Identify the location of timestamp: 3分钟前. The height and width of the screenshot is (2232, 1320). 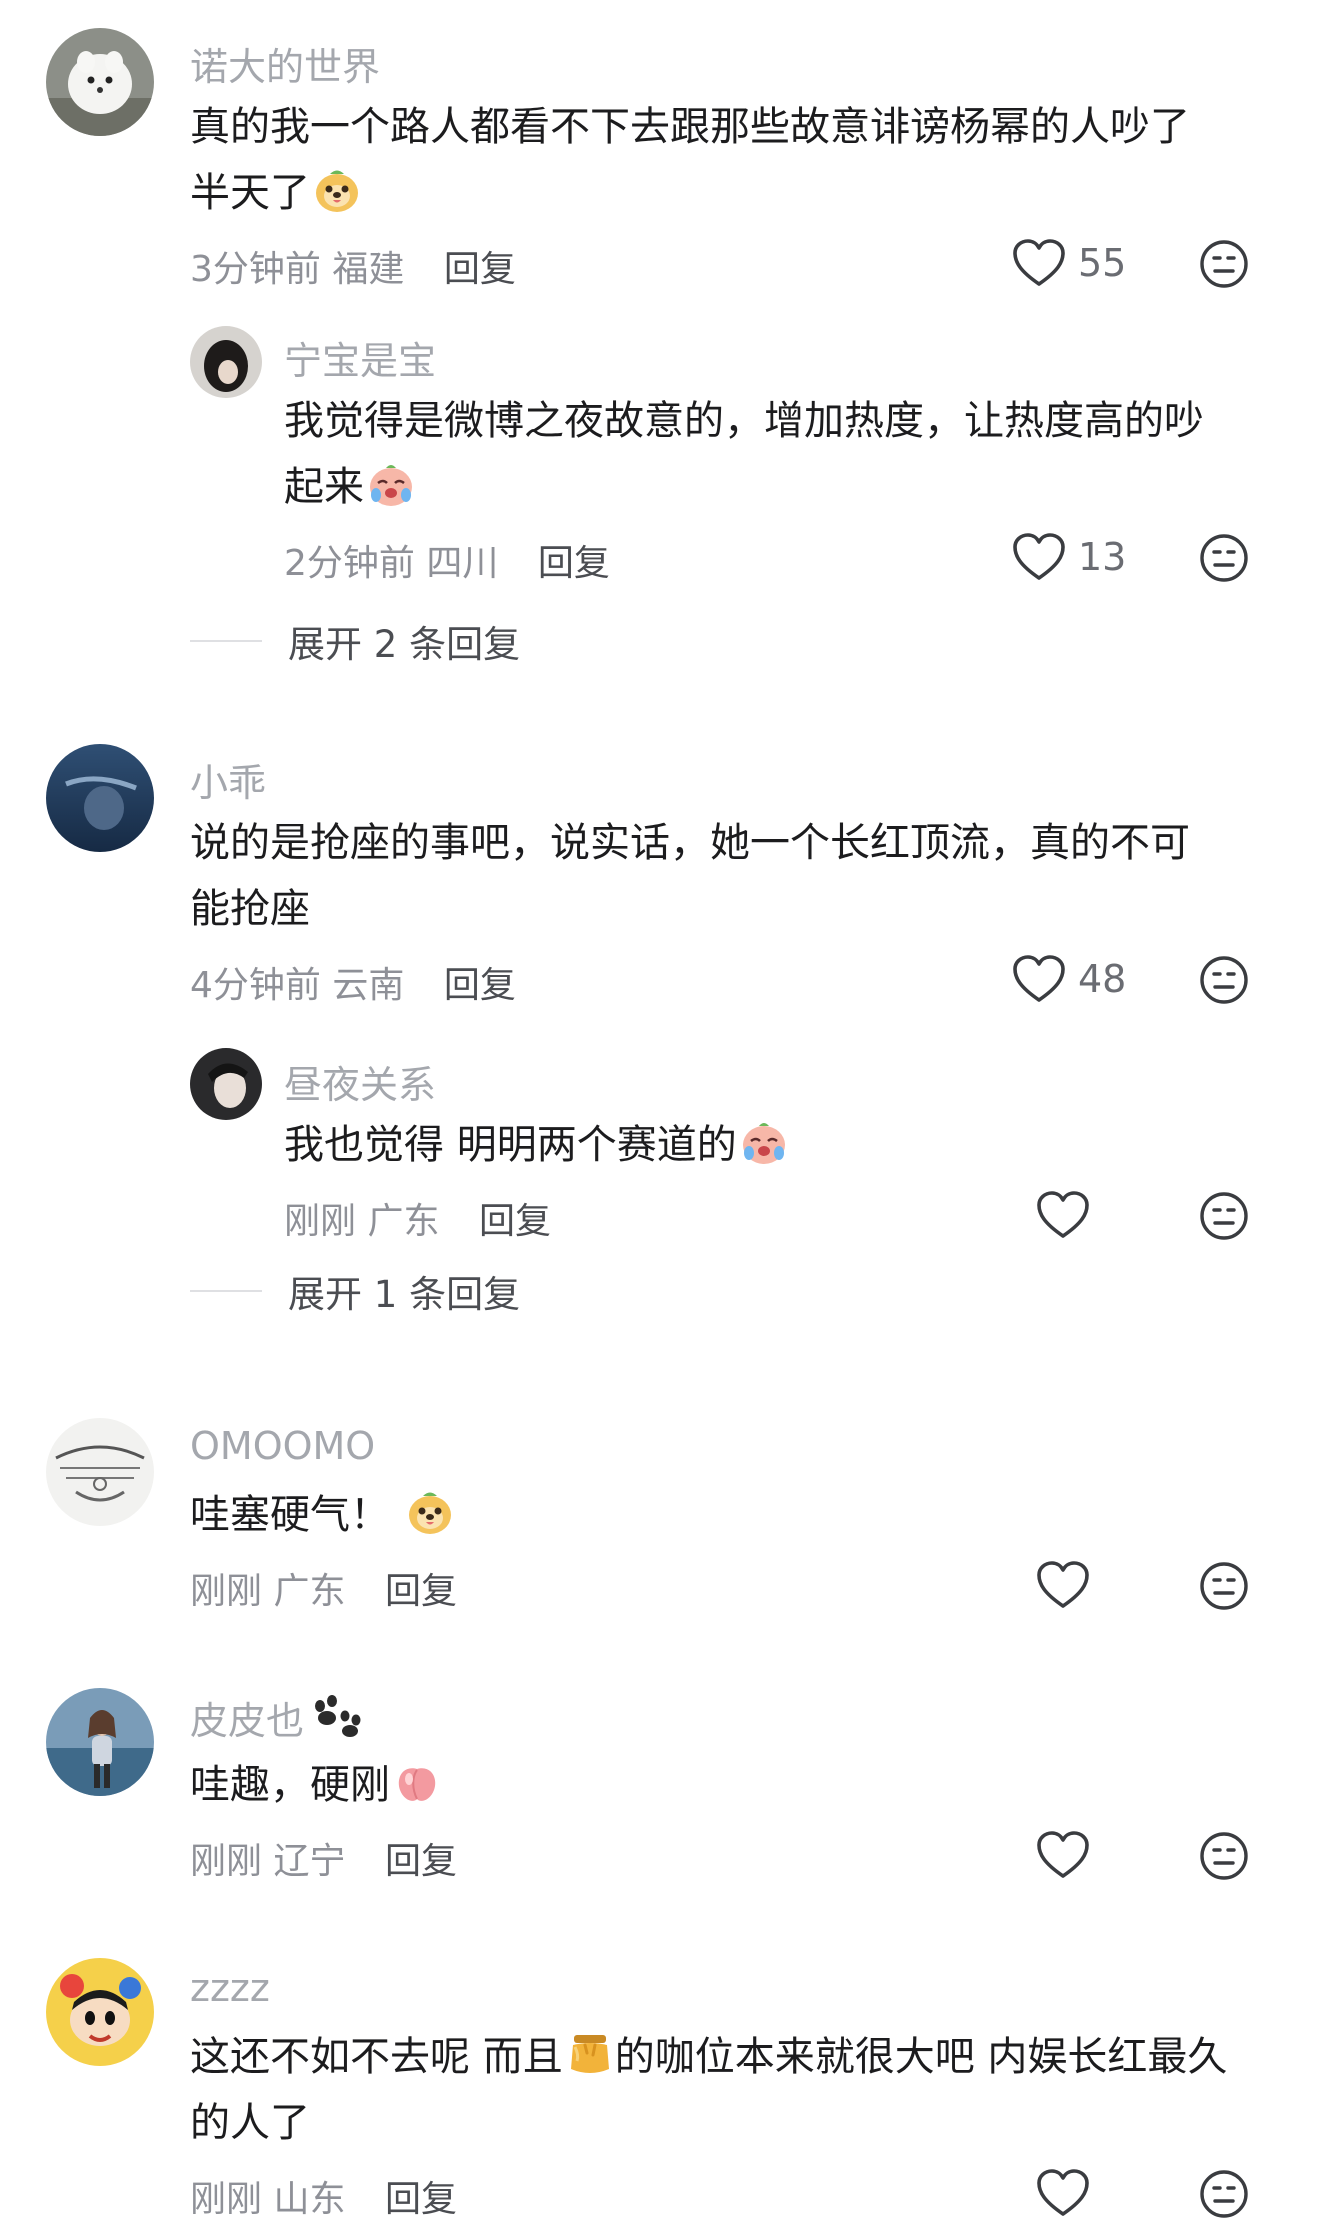
(255, 269).